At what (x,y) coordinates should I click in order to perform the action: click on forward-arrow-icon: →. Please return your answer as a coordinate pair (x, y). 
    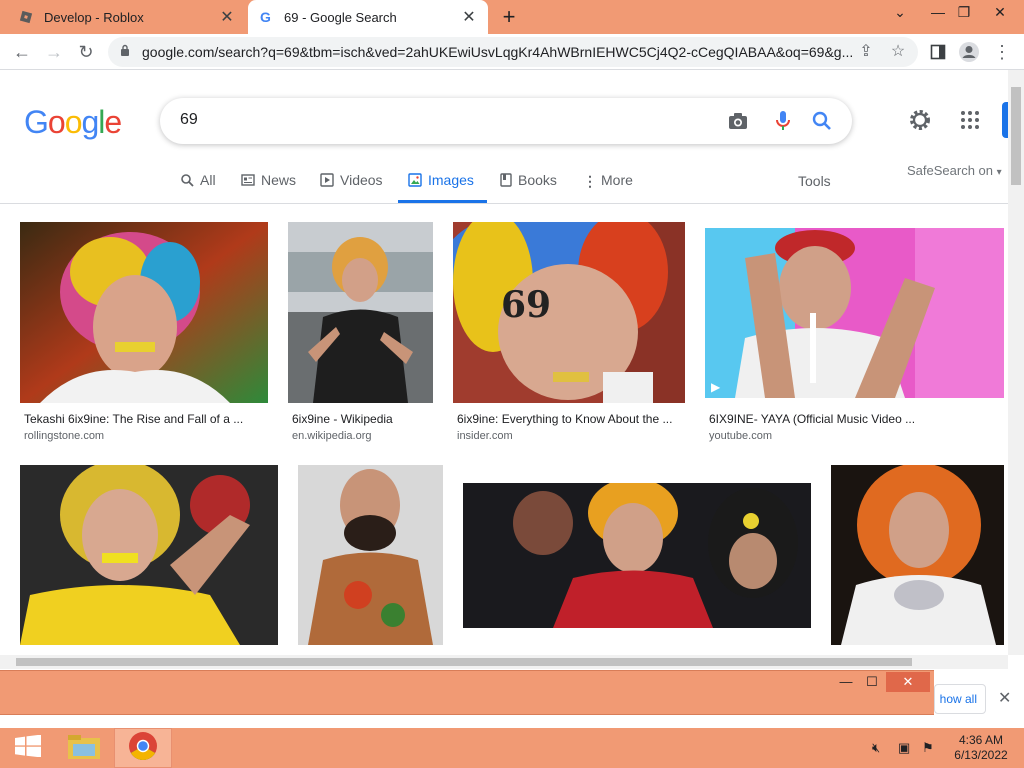
    Looking at the image, I should click on (54, 52).